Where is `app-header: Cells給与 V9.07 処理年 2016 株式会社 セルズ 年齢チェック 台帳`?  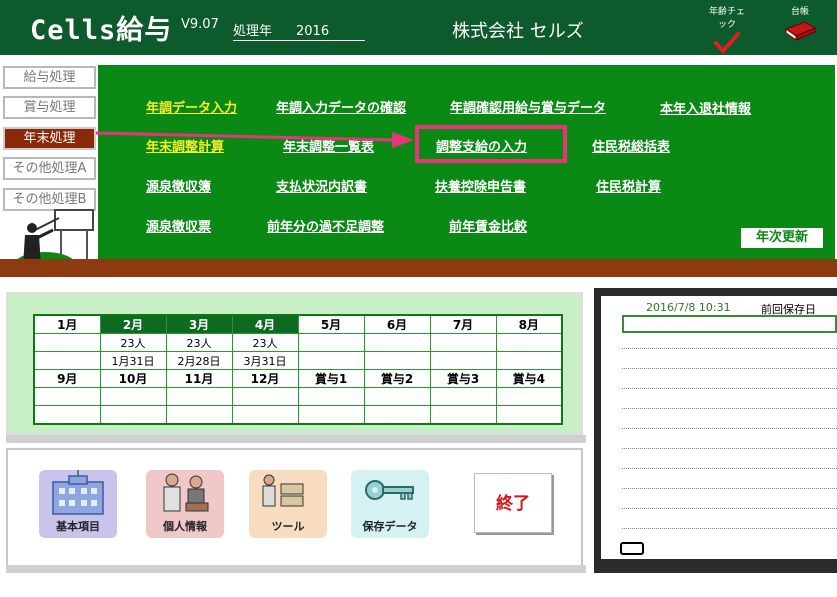
app-header: Cells給与 V9.07 処理年 2016 株式会社 セルズ 年齢チェック 台帳 is located at coordinates (418, 27).